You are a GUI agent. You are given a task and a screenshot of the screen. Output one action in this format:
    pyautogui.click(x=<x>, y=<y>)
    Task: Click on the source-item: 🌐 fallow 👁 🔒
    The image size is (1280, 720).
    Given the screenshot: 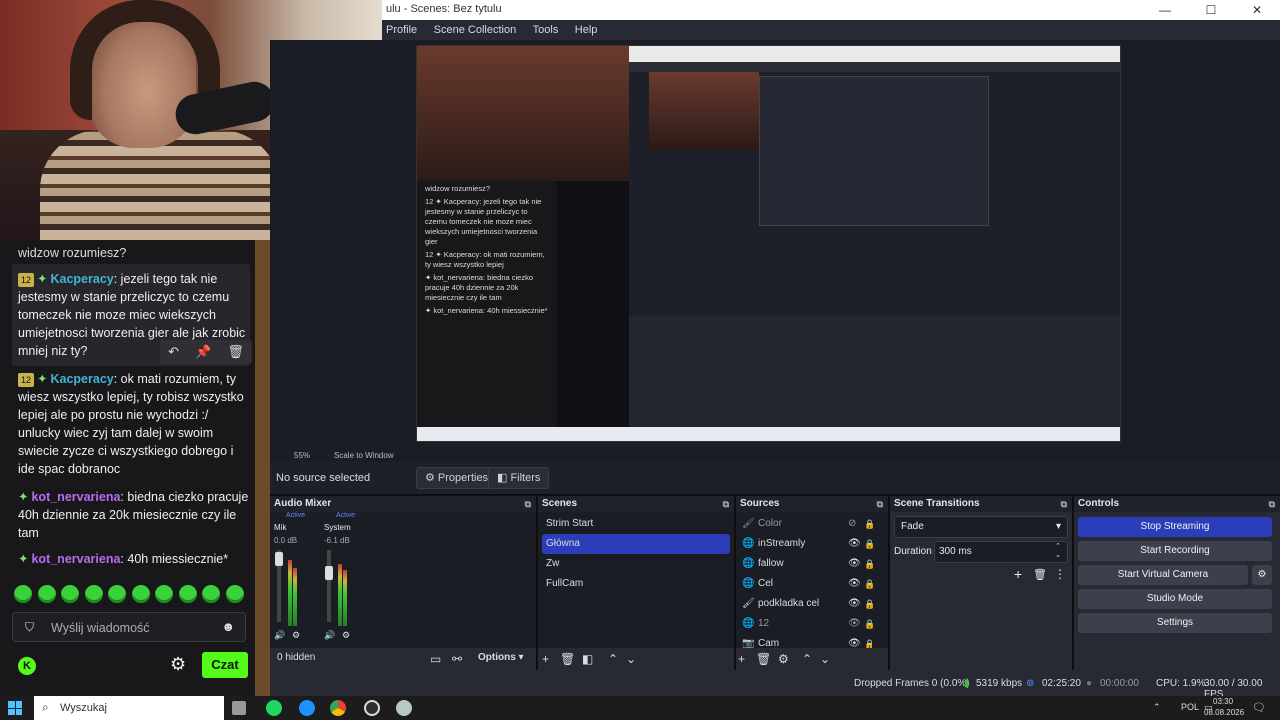 What is the action you would take?
    pyautogui.click(x=806, y=564)
    